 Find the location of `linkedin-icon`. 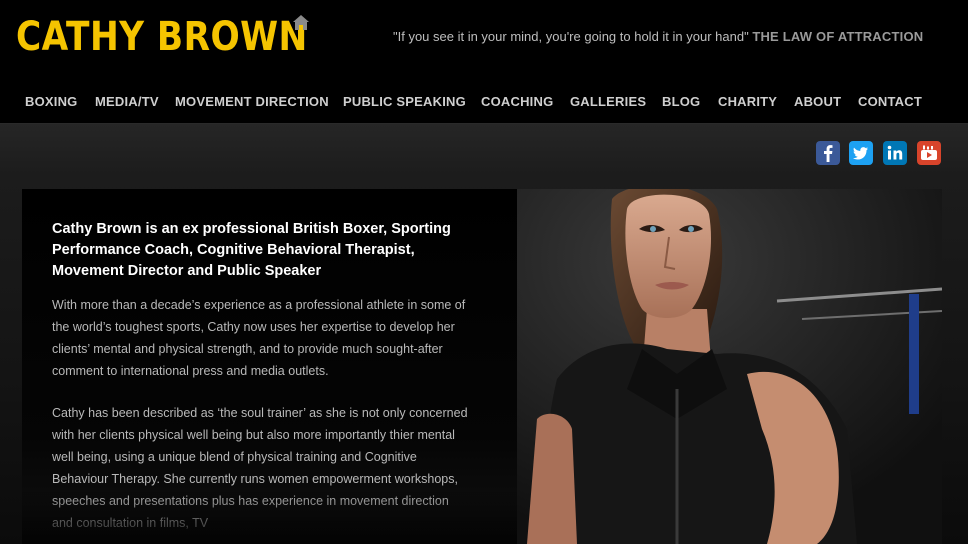

linkedin-icon is located at coordinates (895, 153).